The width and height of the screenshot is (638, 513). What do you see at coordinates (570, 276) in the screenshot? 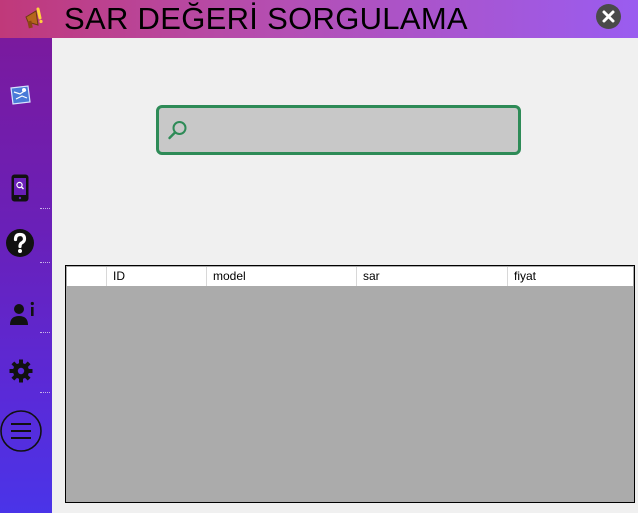
I see `column-header-fiyat: fiyat` at bounding box center [570, 276].